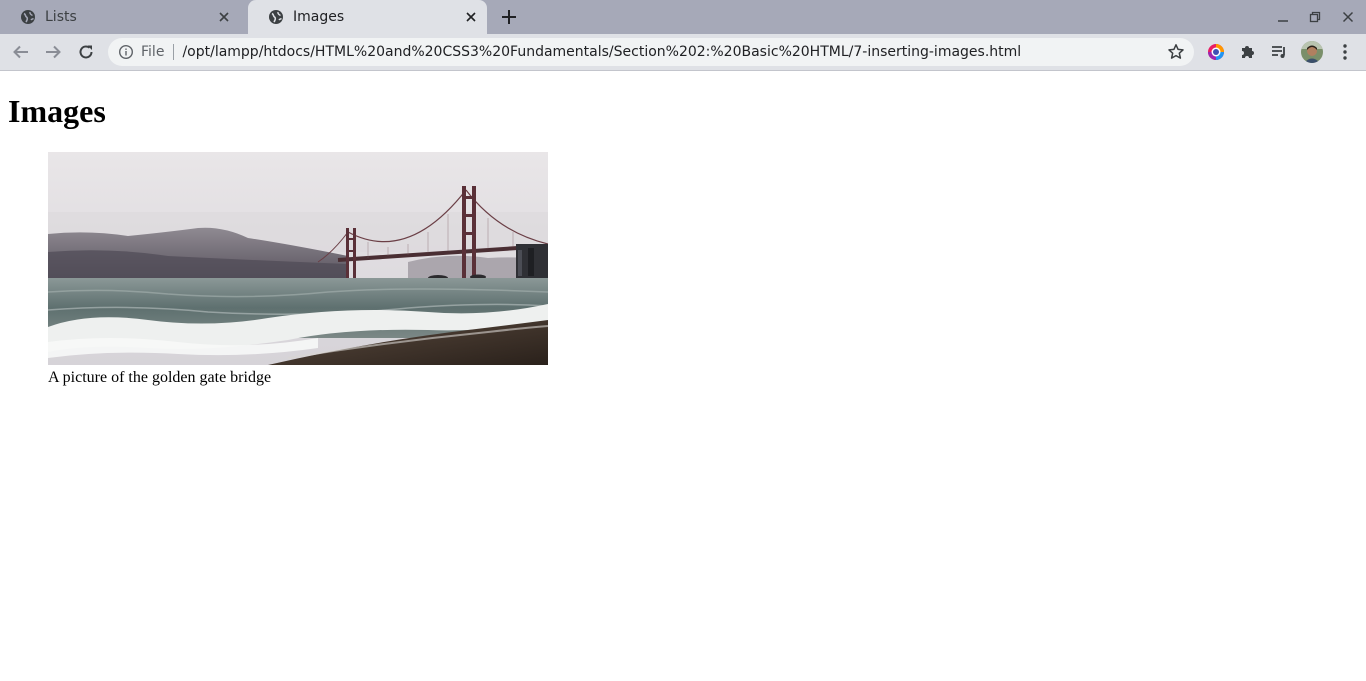  I want to click on new-tab-button, so click(509, 17).